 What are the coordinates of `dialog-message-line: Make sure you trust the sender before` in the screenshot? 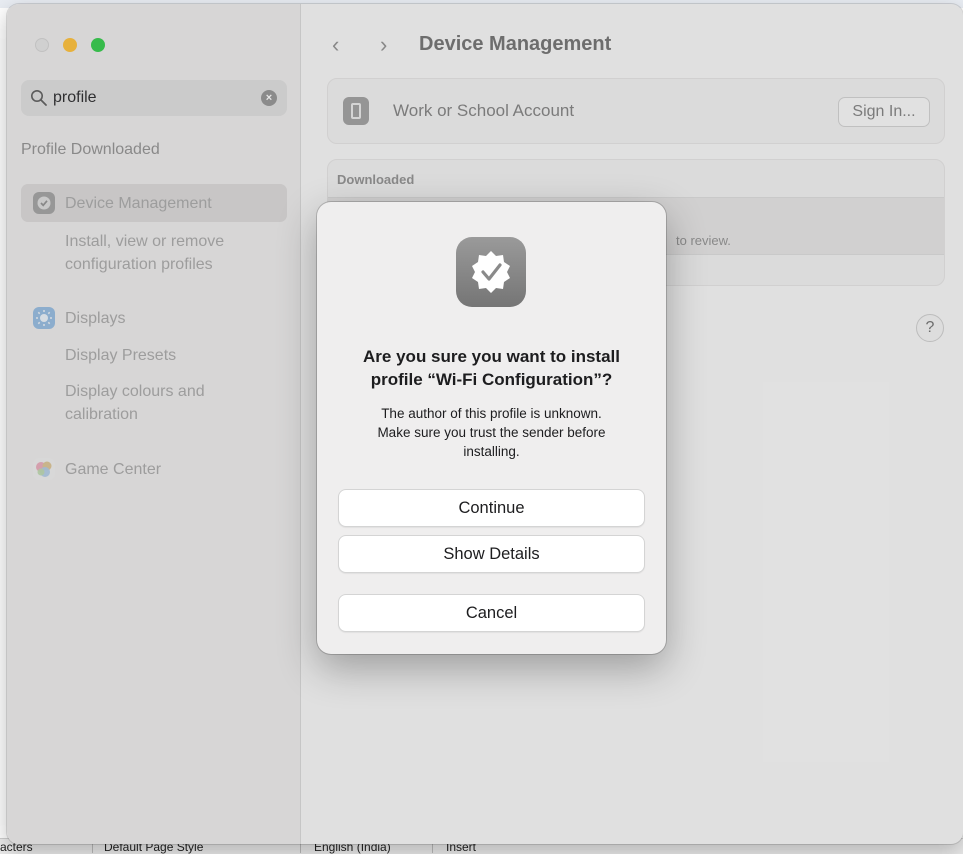 It's located at (491, 432).